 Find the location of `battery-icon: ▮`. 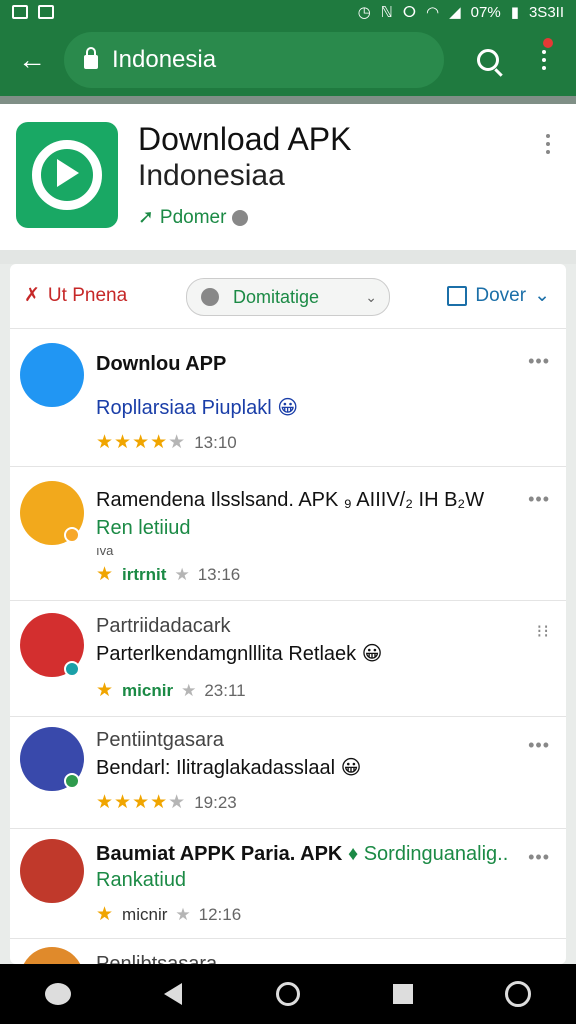

battery-icon: ▮ is located at coordinates (514, 12).